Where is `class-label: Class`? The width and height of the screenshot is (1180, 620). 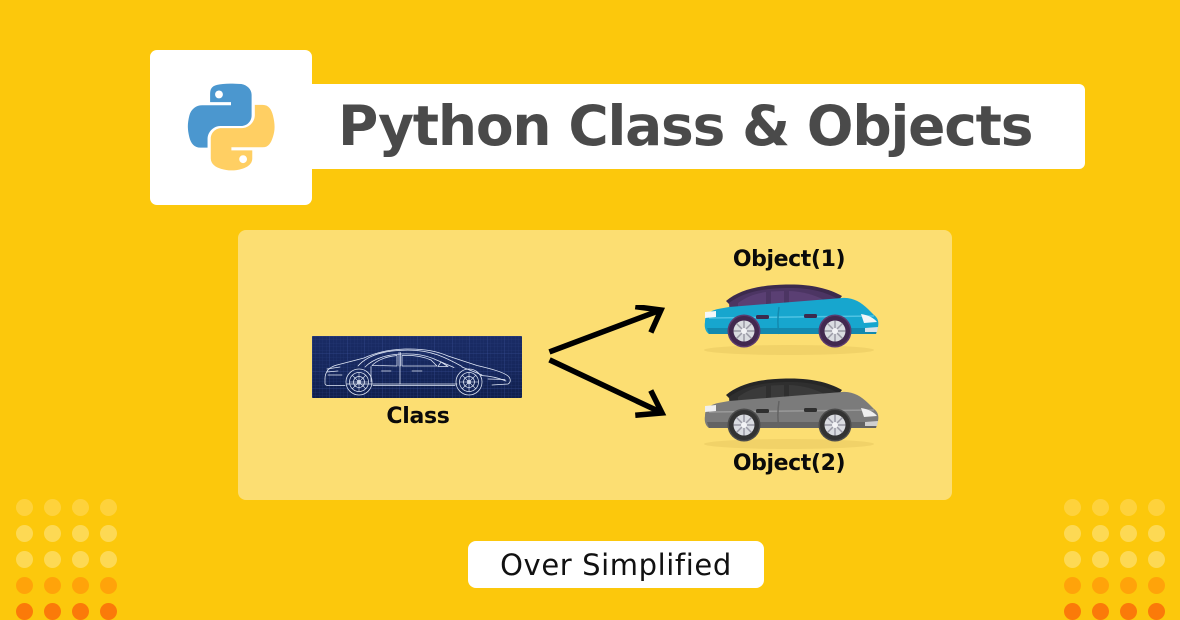
class-label: Class is located at coordinates (418, 416).